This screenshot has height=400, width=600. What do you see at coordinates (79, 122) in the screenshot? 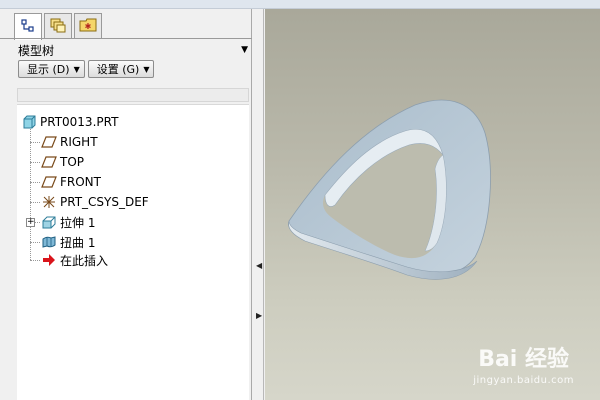
I see `tree-item-label: PRT0013.PRT` at bounding box center [79, 122].